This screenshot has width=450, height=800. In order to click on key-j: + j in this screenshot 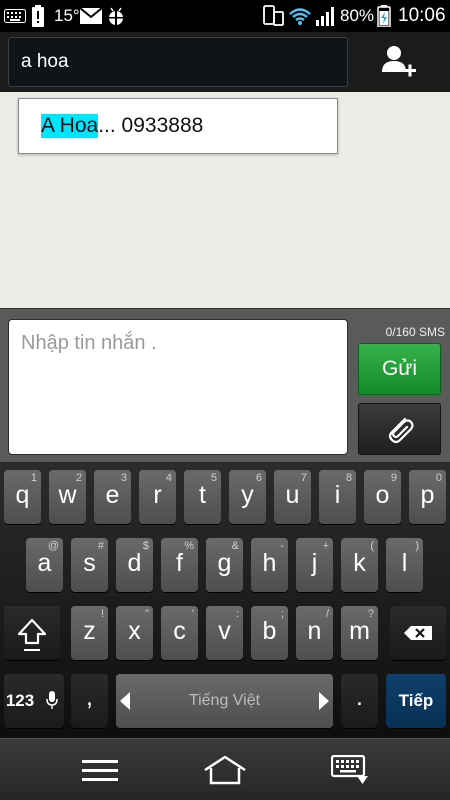, I will do `click(314, 565)`.